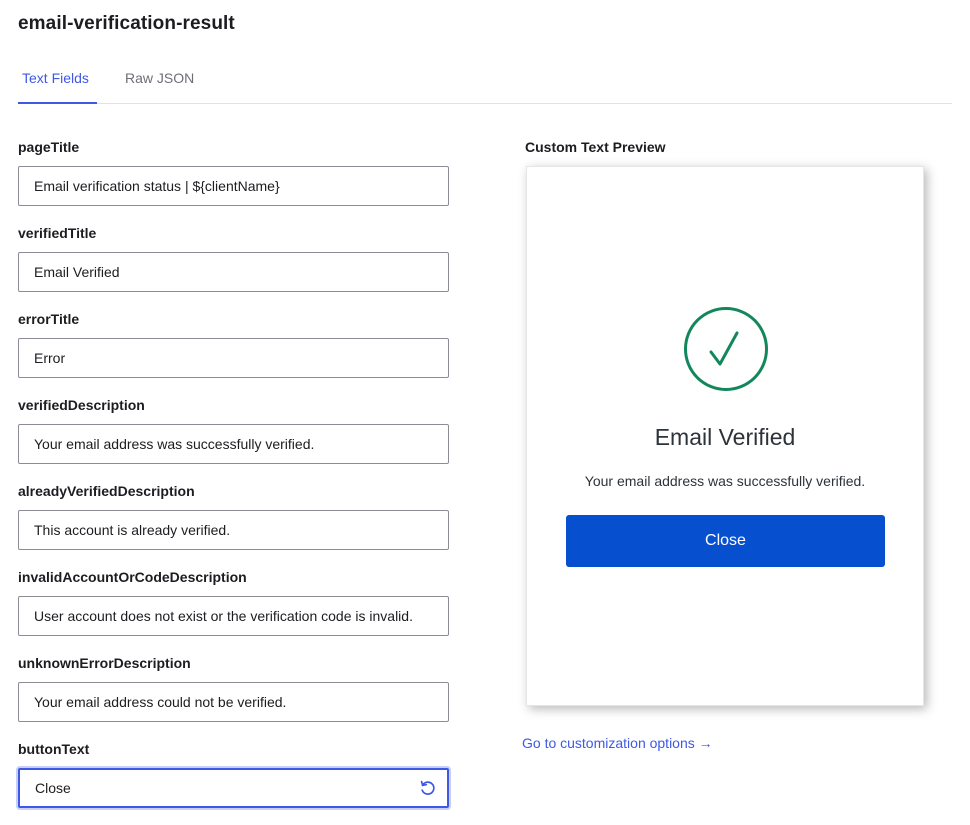 This screenshot has height=825, width=970. What do you see at coordinates (617, 743) in the screenshot?
I see `customization-options-link: Go to customization options →` at bounding box center [617, 743].